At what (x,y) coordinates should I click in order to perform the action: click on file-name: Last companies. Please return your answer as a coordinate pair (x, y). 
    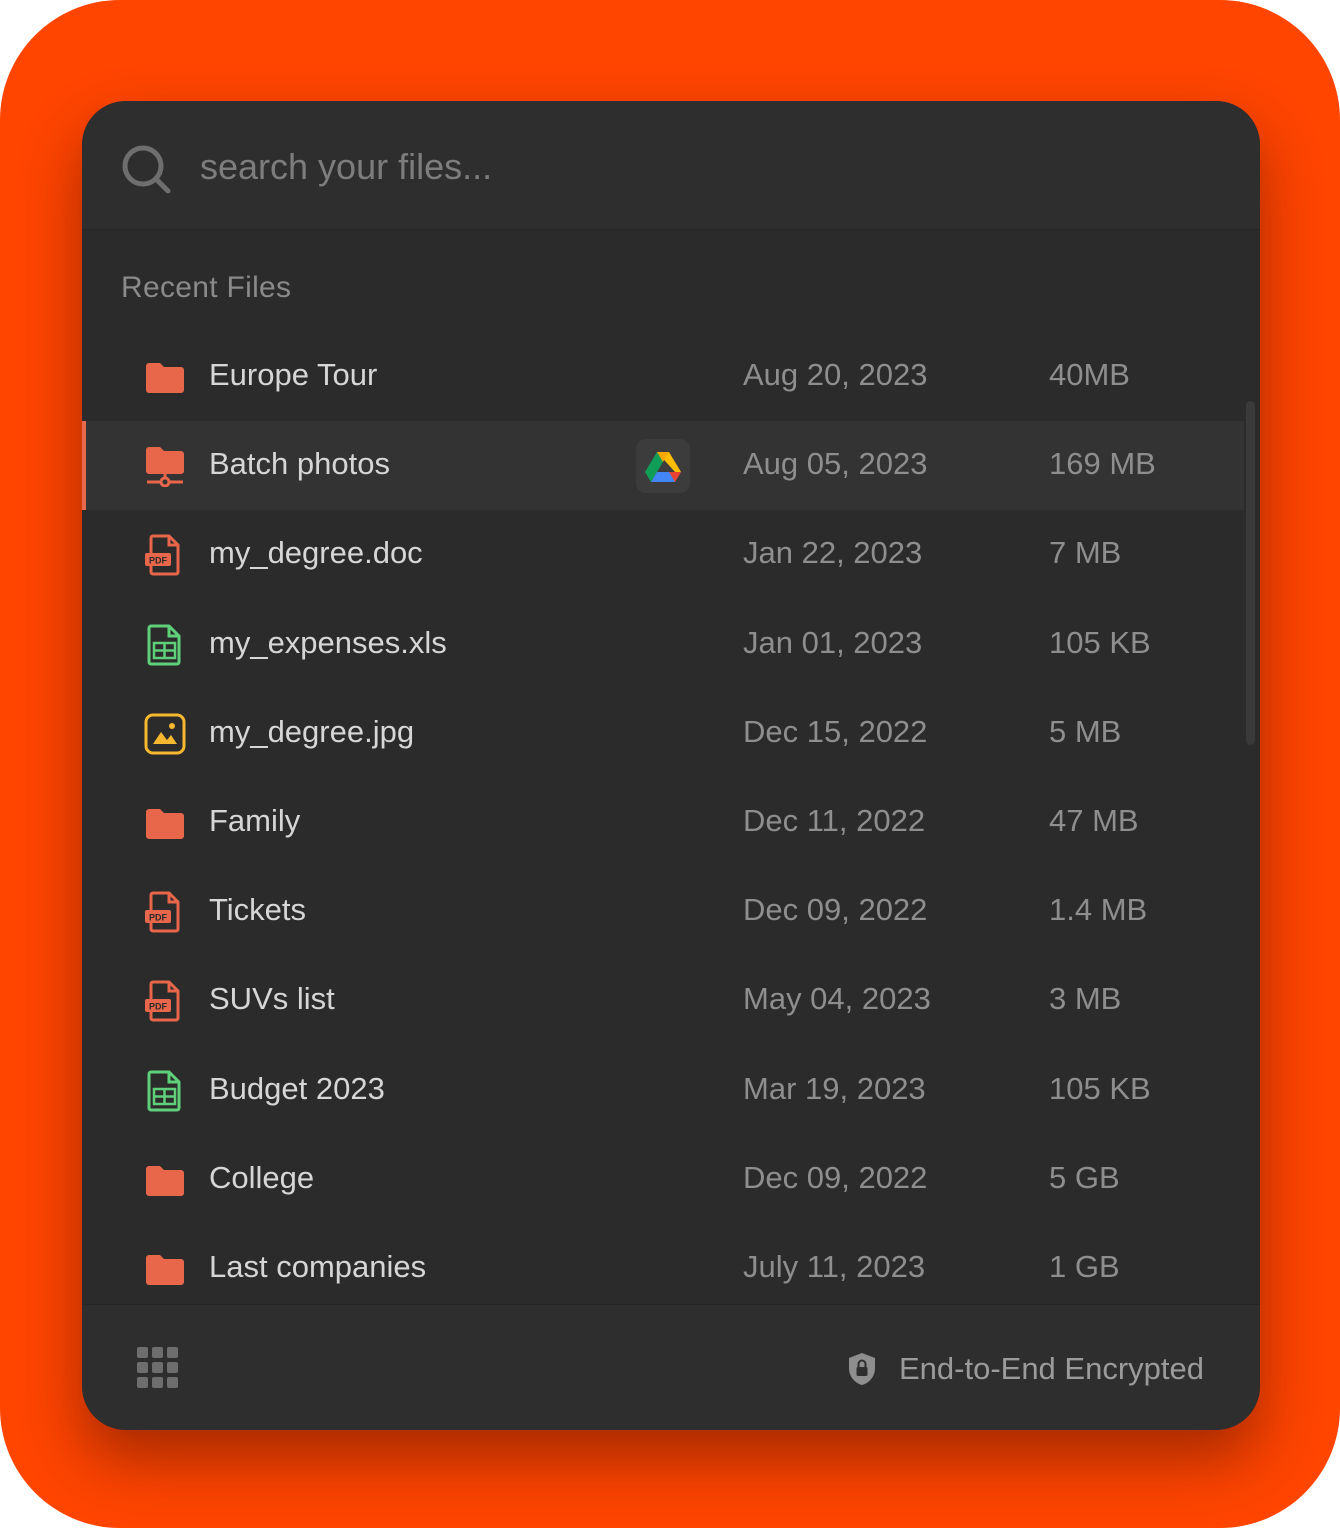
    Looking at the image, I should click on (318, 1266).